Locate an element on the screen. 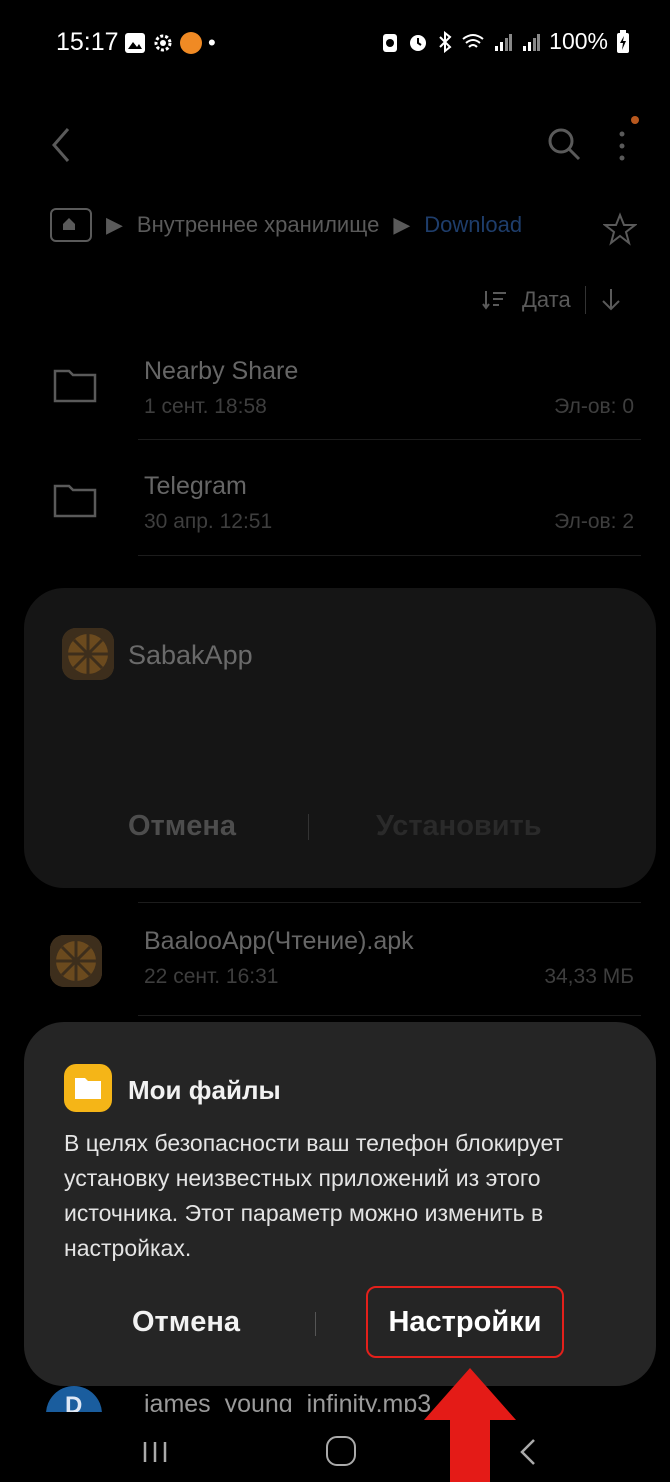 The width and height of the screenshot is (670, 1482). battery-saver-icon is located at coordinates (390, 42).